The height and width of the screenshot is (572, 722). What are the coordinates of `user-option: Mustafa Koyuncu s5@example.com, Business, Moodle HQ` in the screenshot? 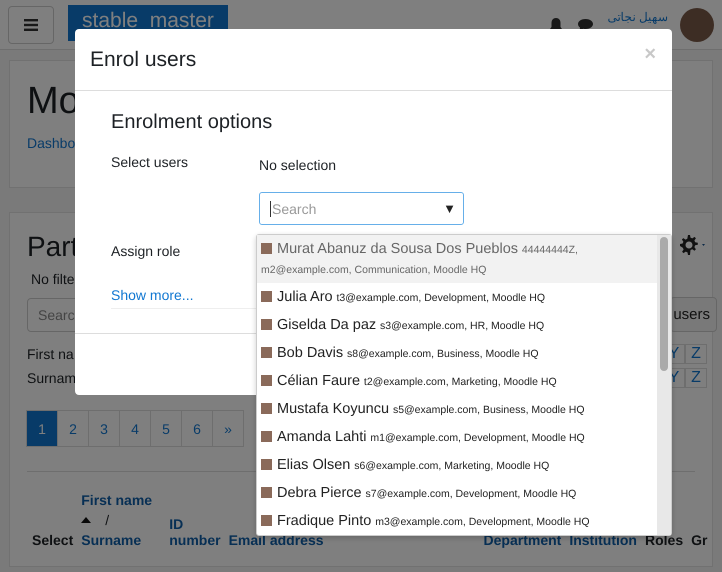 It's located at (457, 409).